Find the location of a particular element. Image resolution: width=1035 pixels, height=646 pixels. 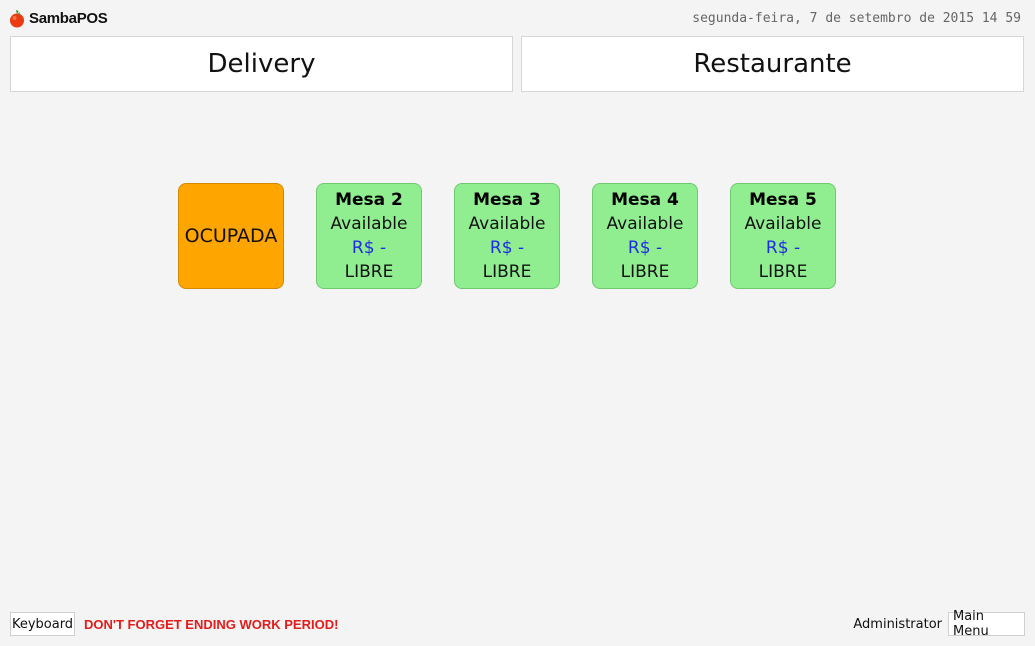

department-delivery-button: Delivery is located at coordinates (261, 64).